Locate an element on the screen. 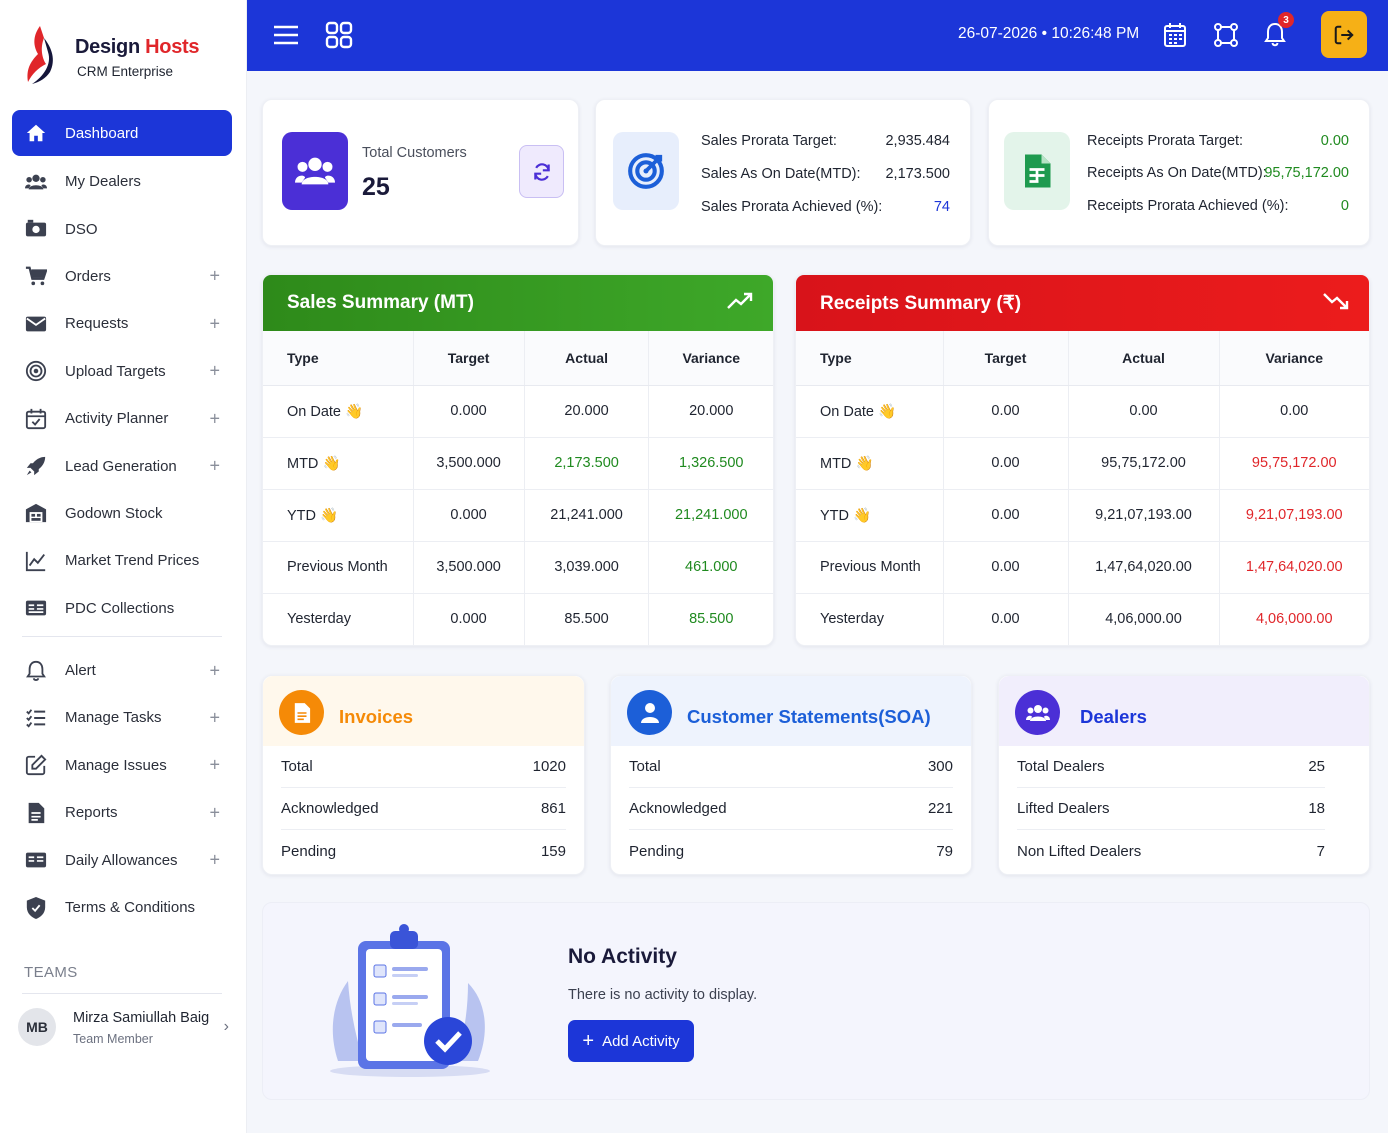 This screenshot has height=1133, width=1388. money-icon is located at coordinates (36, 229).